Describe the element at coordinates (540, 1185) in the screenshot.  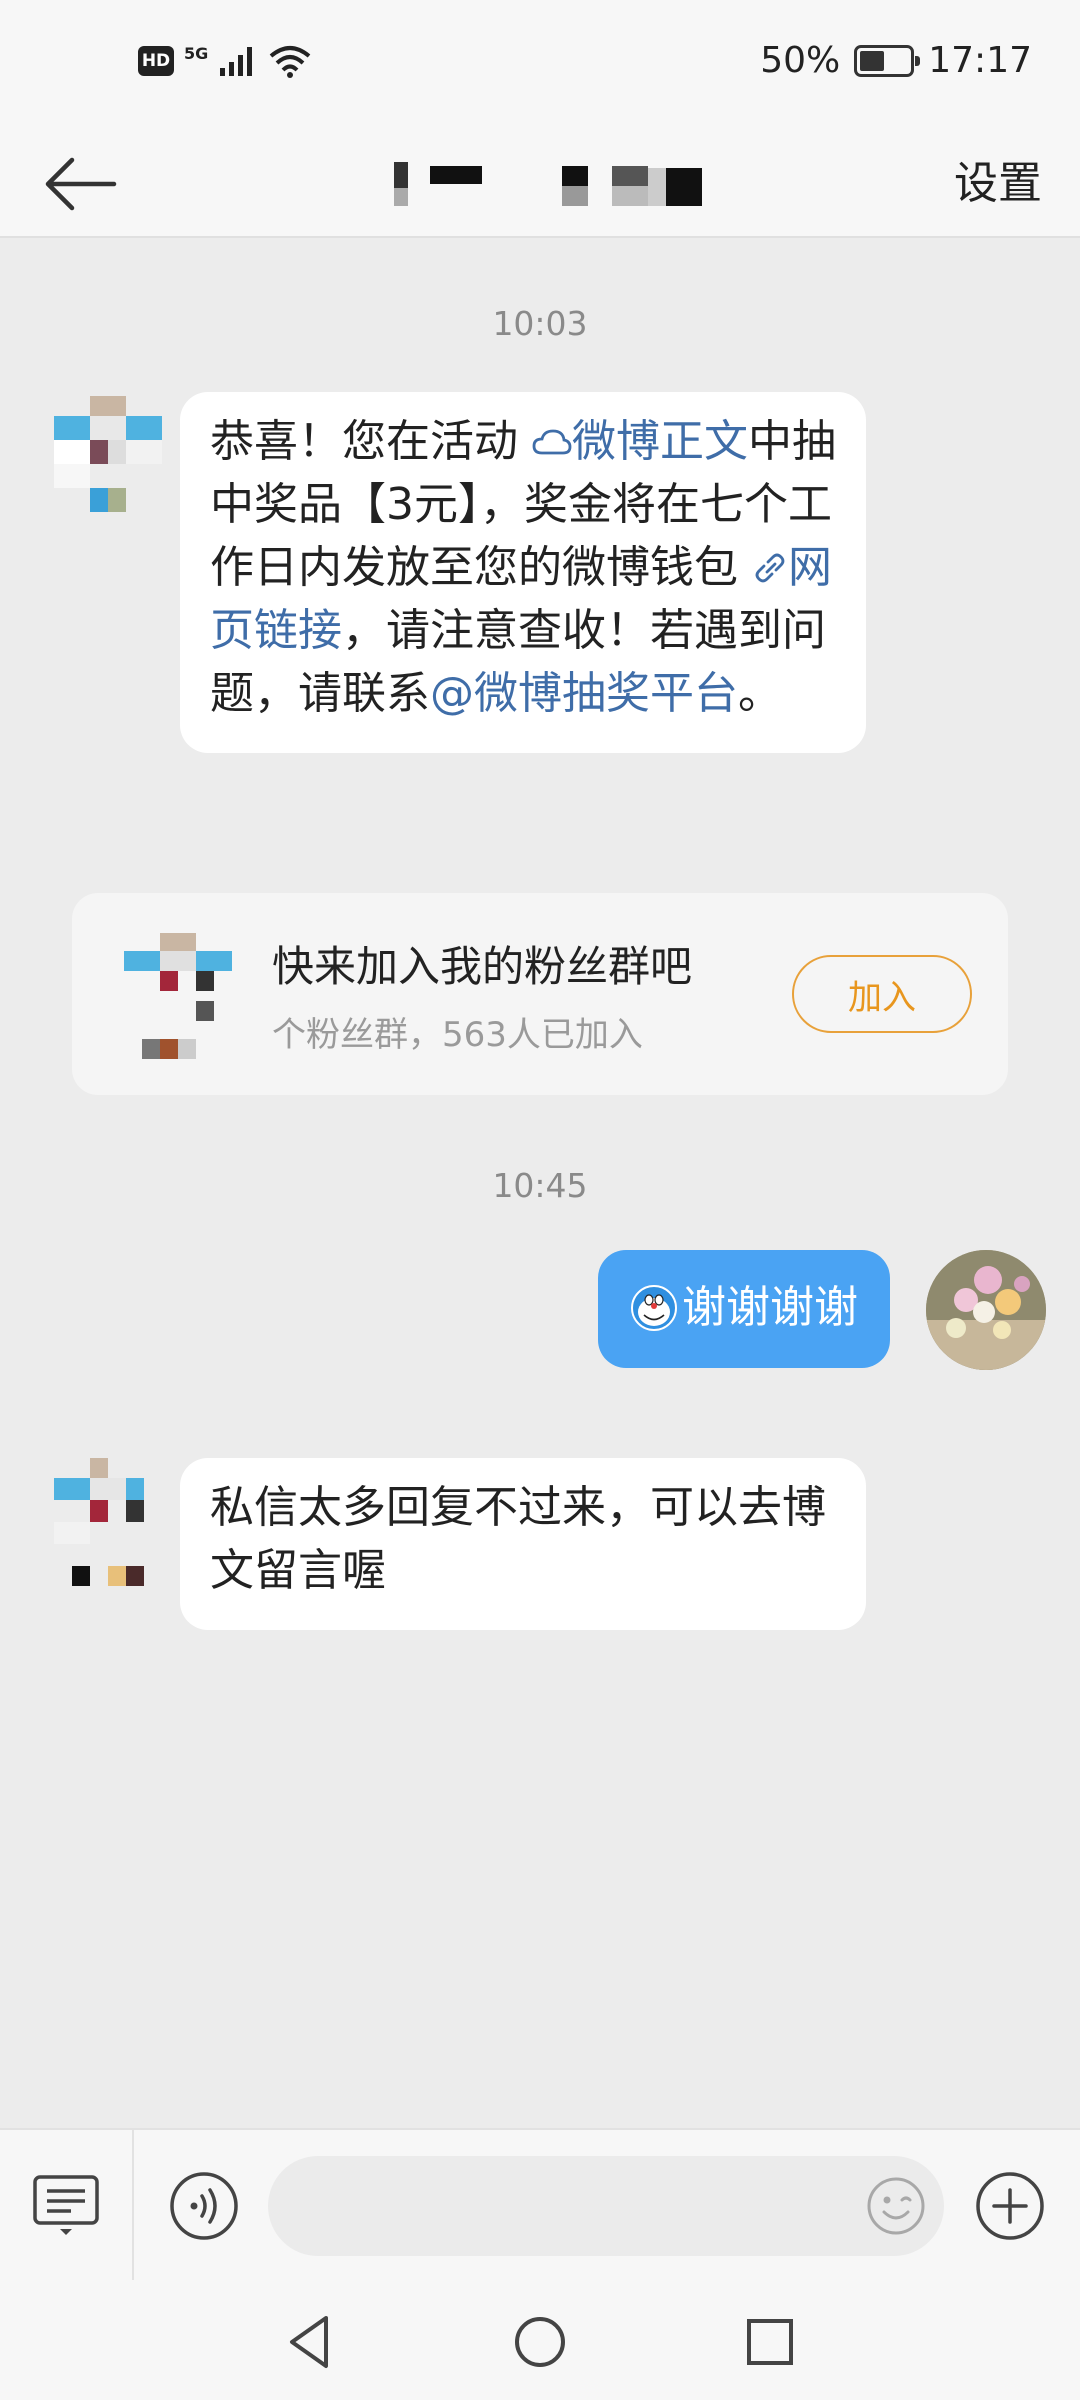
I see `timestamp: 10:45` at that location.